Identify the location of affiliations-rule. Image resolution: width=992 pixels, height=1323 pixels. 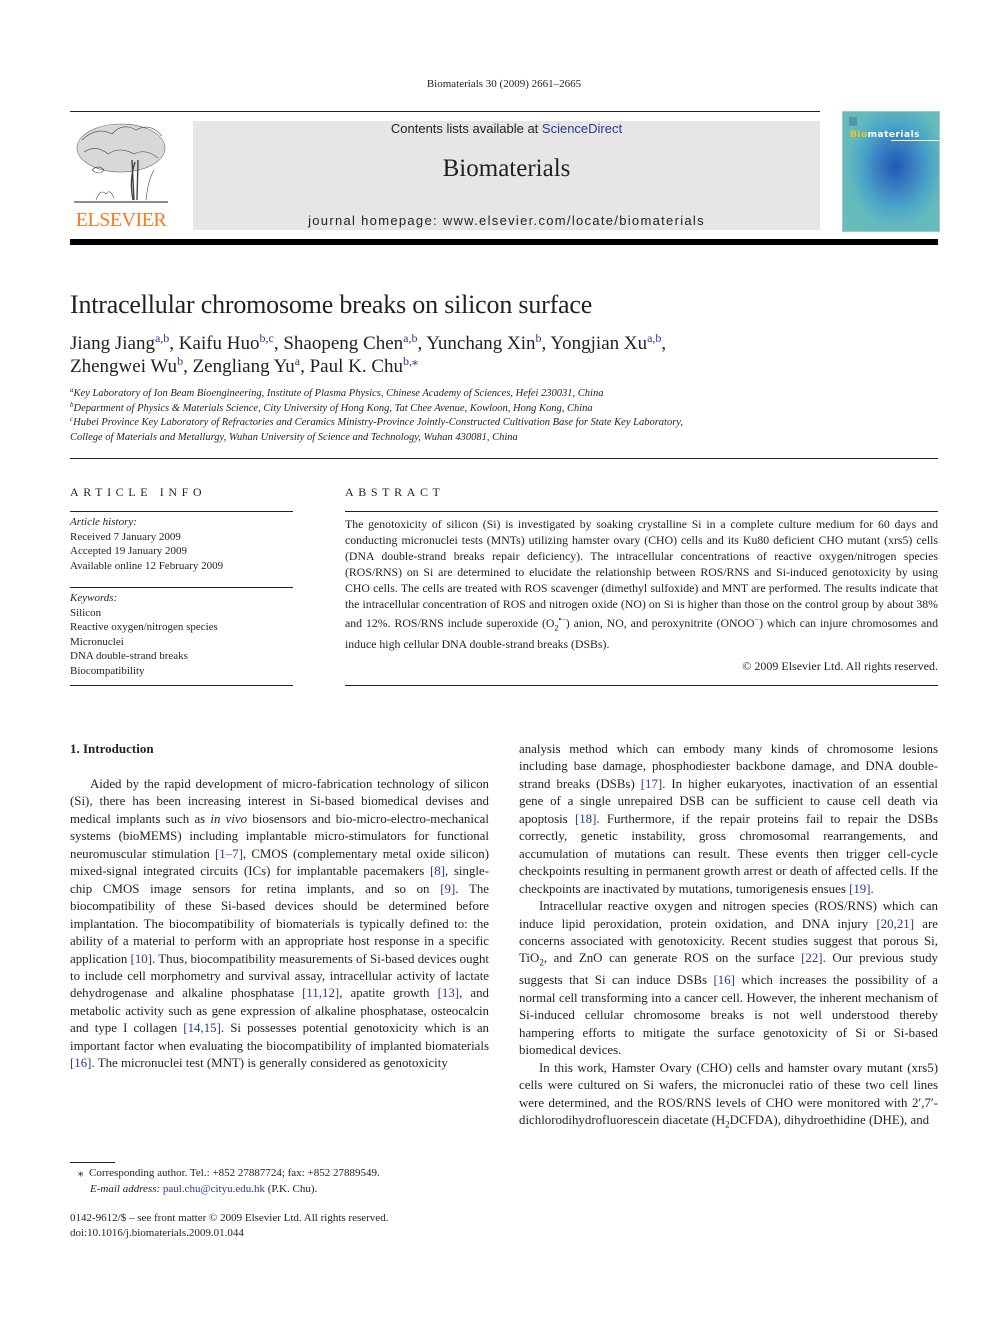
(504, 458).